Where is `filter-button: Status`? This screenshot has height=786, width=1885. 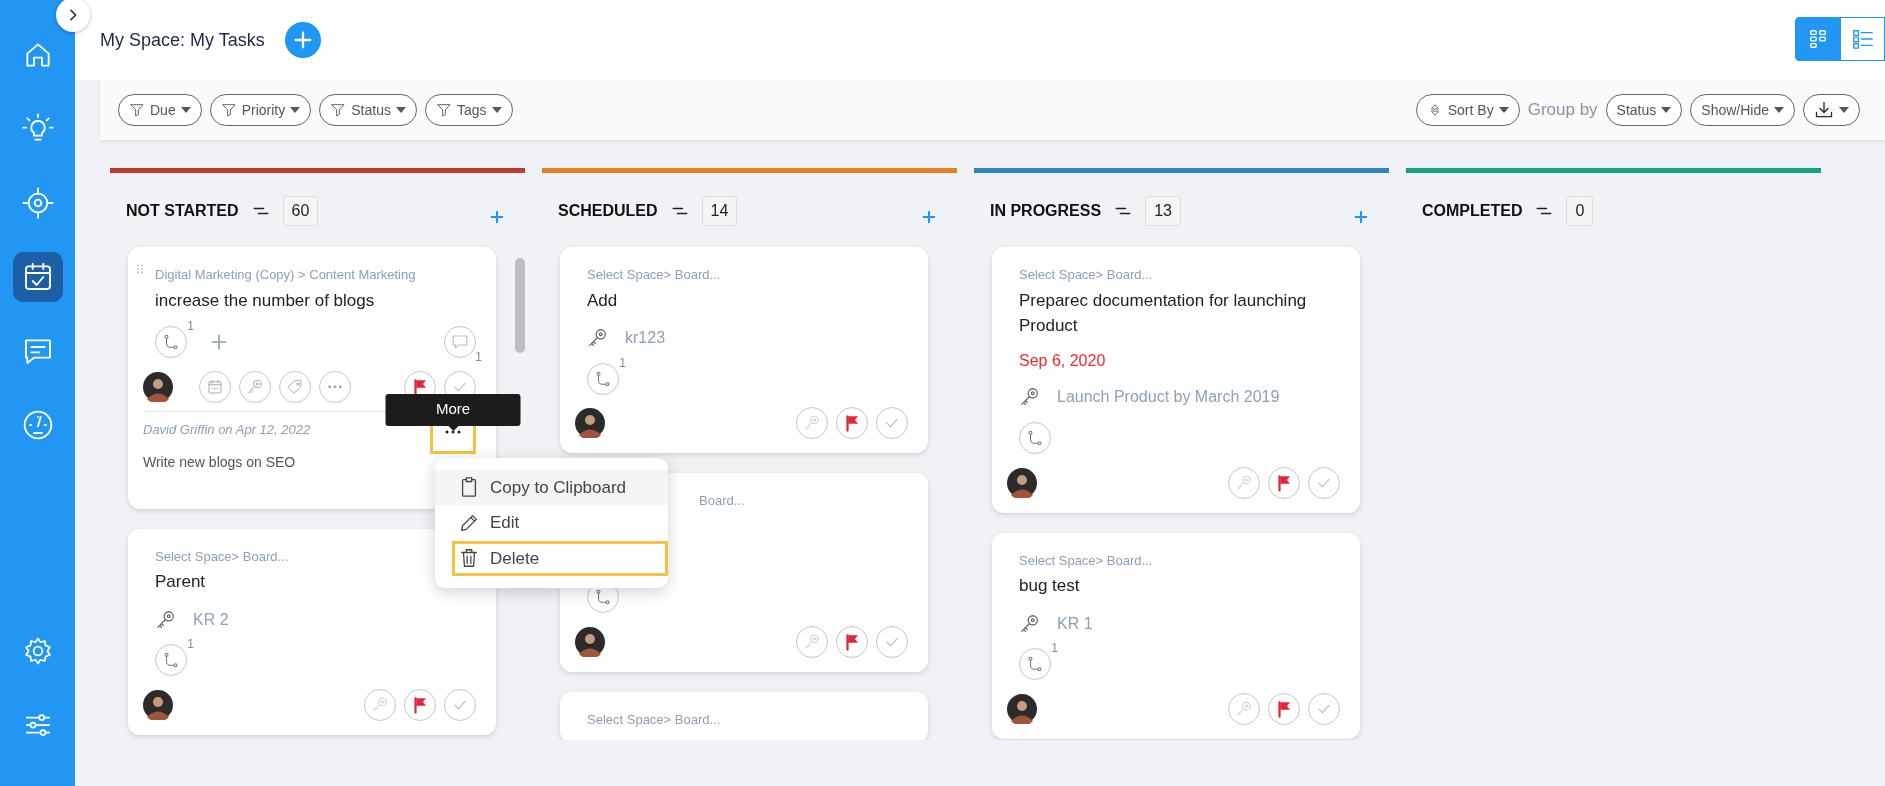 filter-button: Status is located at coordinates (368, 110).